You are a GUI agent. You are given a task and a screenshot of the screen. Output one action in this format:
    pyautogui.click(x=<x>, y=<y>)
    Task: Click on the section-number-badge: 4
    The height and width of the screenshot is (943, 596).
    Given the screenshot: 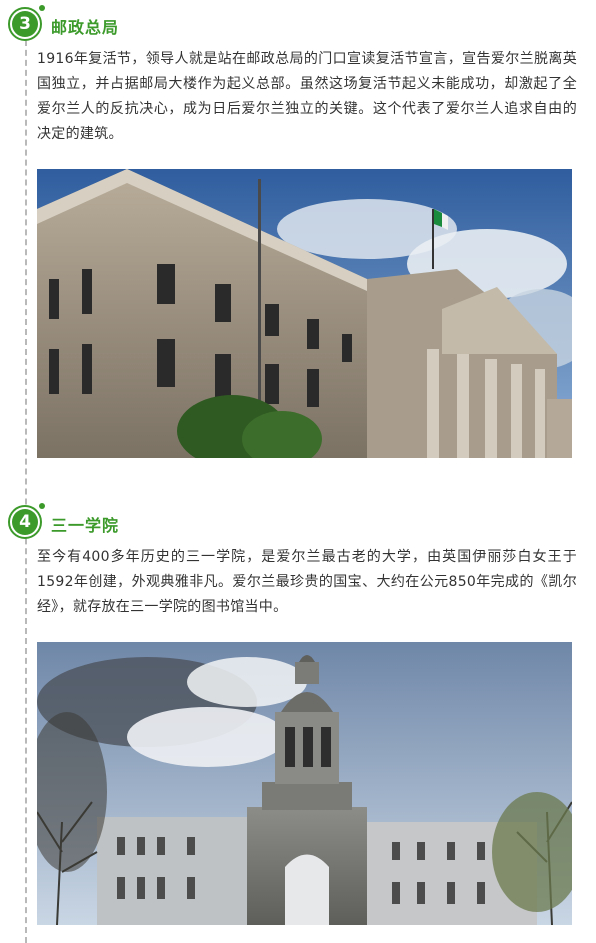 What is the action you would take?
    pyautogui.click(x=26, y=521)
    